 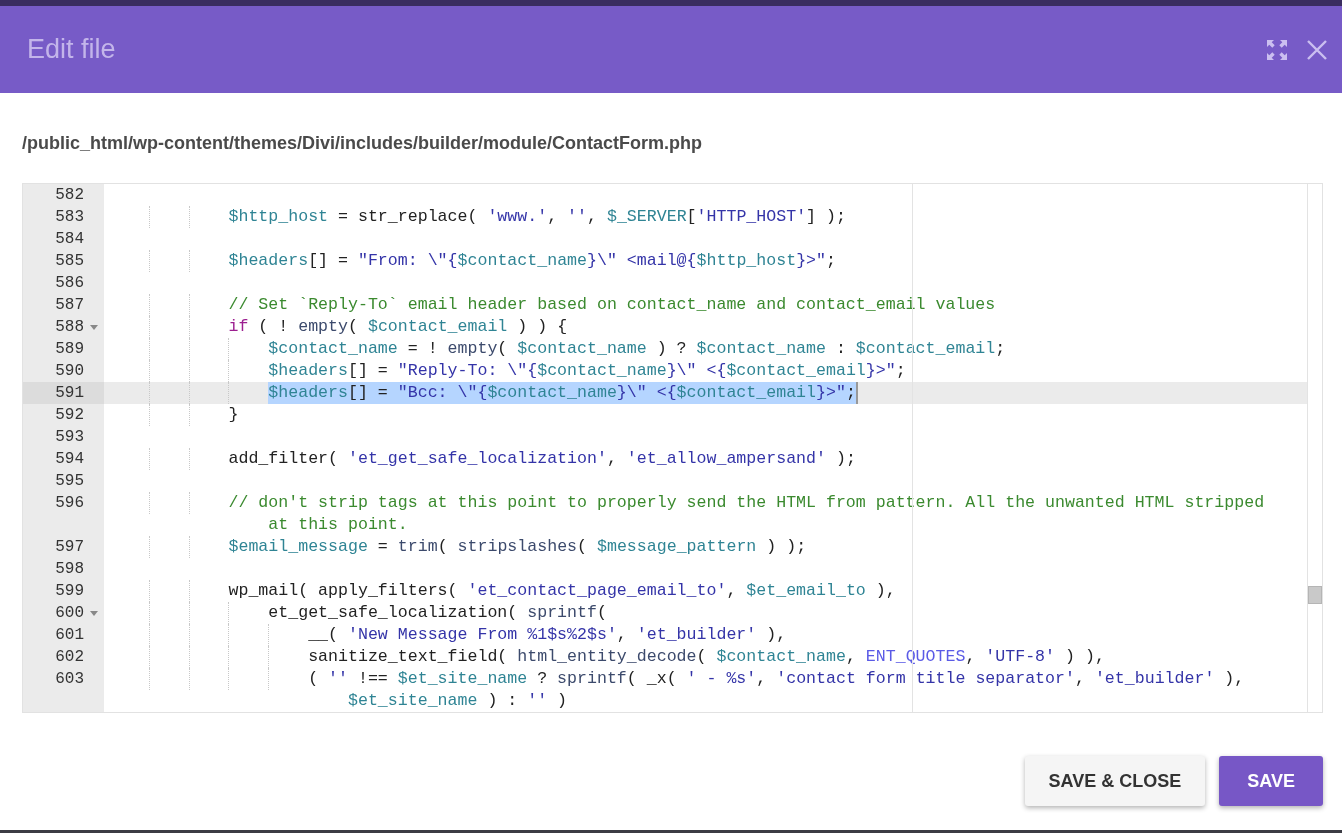 I want to click on line-number: 594, so click(x=69, y=459).